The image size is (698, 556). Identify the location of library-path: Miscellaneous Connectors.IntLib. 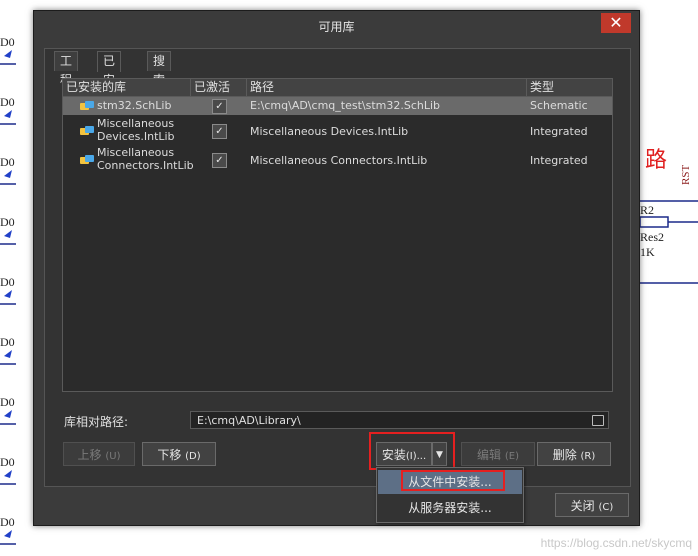
(339, 160).